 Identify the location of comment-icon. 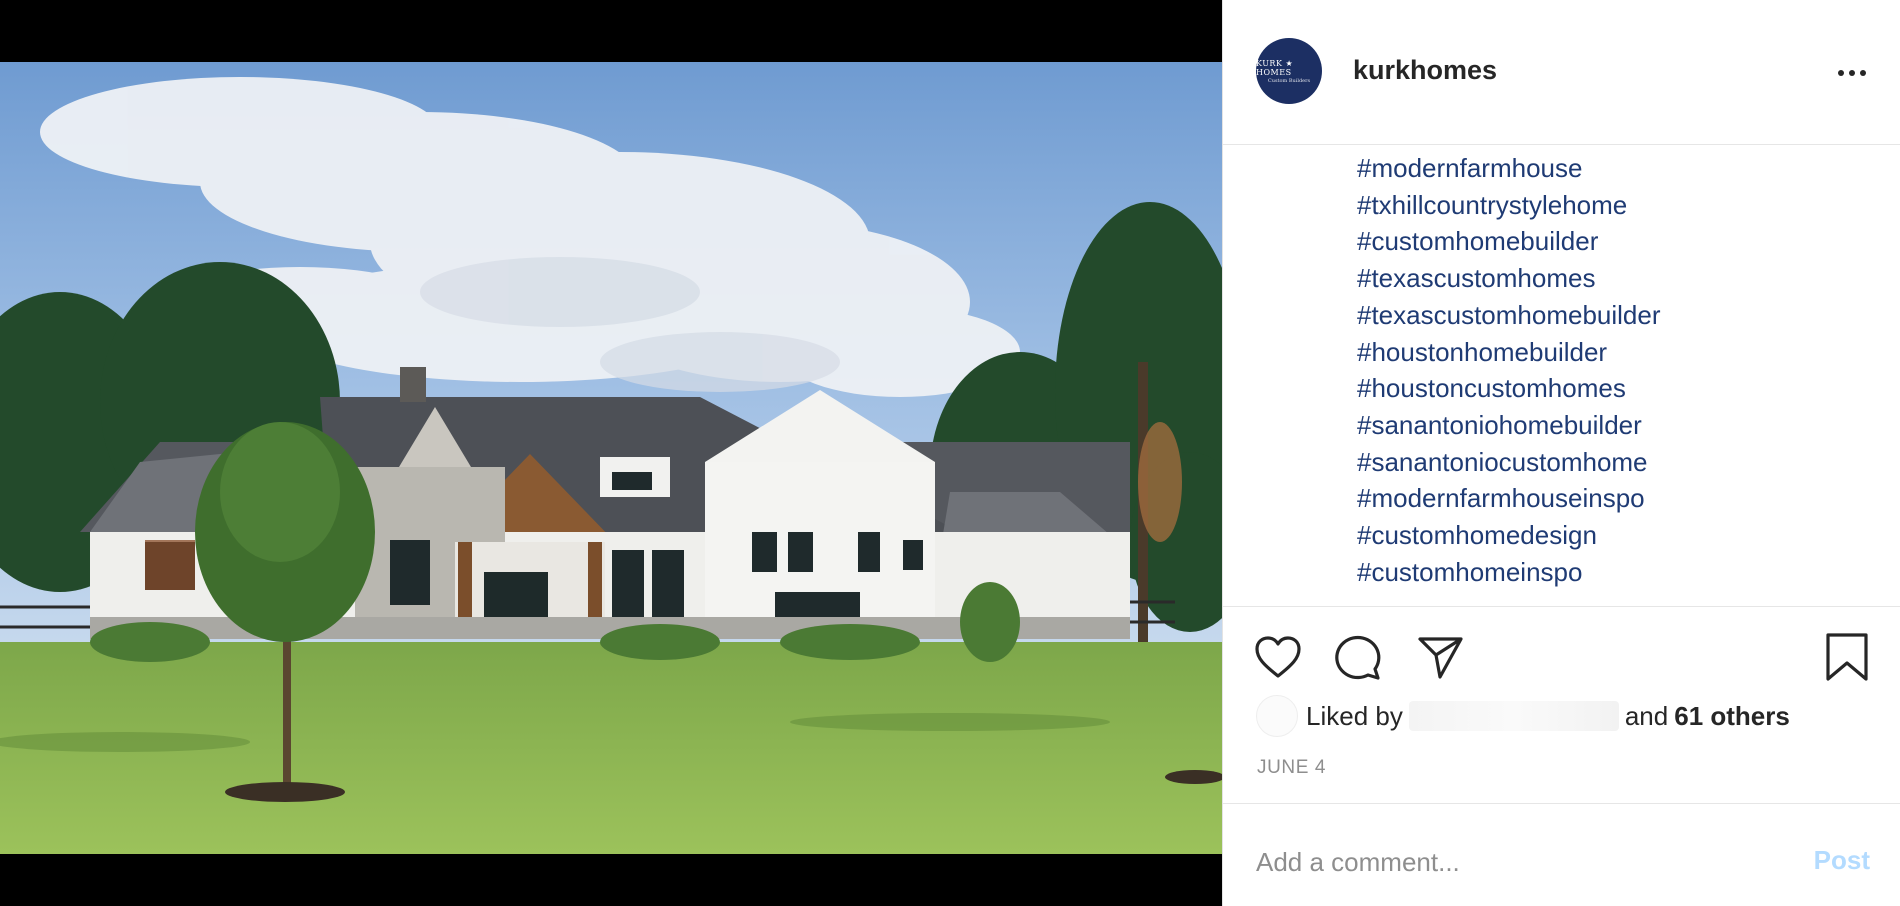
(1358, 657).